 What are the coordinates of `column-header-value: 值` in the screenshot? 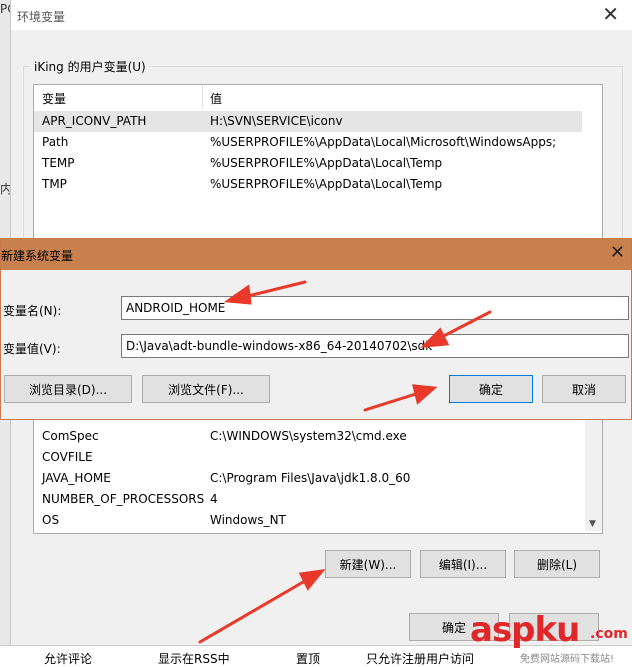 It's located at (216, 98).